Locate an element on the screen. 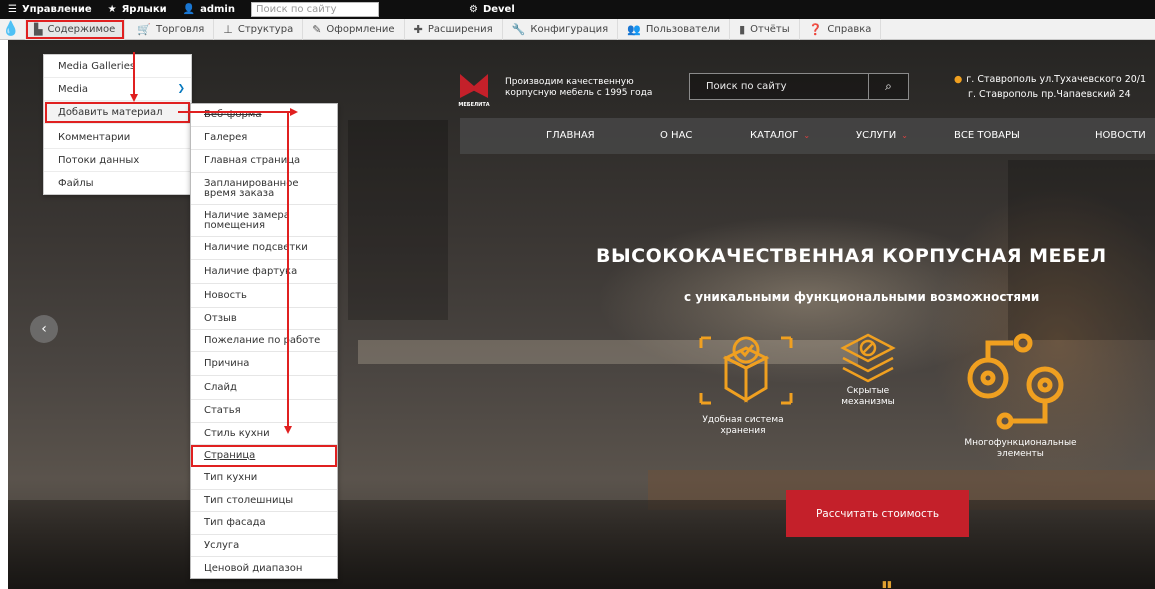  configuration-icon: 🔧 is located at coordinates (518, 29).